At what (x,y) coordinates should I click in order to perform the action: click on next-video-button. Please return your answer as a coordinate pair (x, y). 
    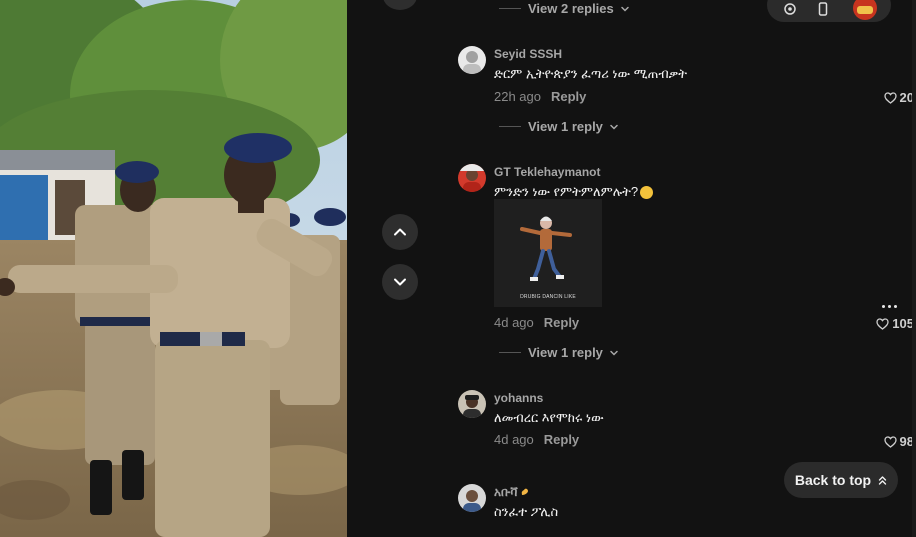
    Looking at the image, I should click on (400, 282).